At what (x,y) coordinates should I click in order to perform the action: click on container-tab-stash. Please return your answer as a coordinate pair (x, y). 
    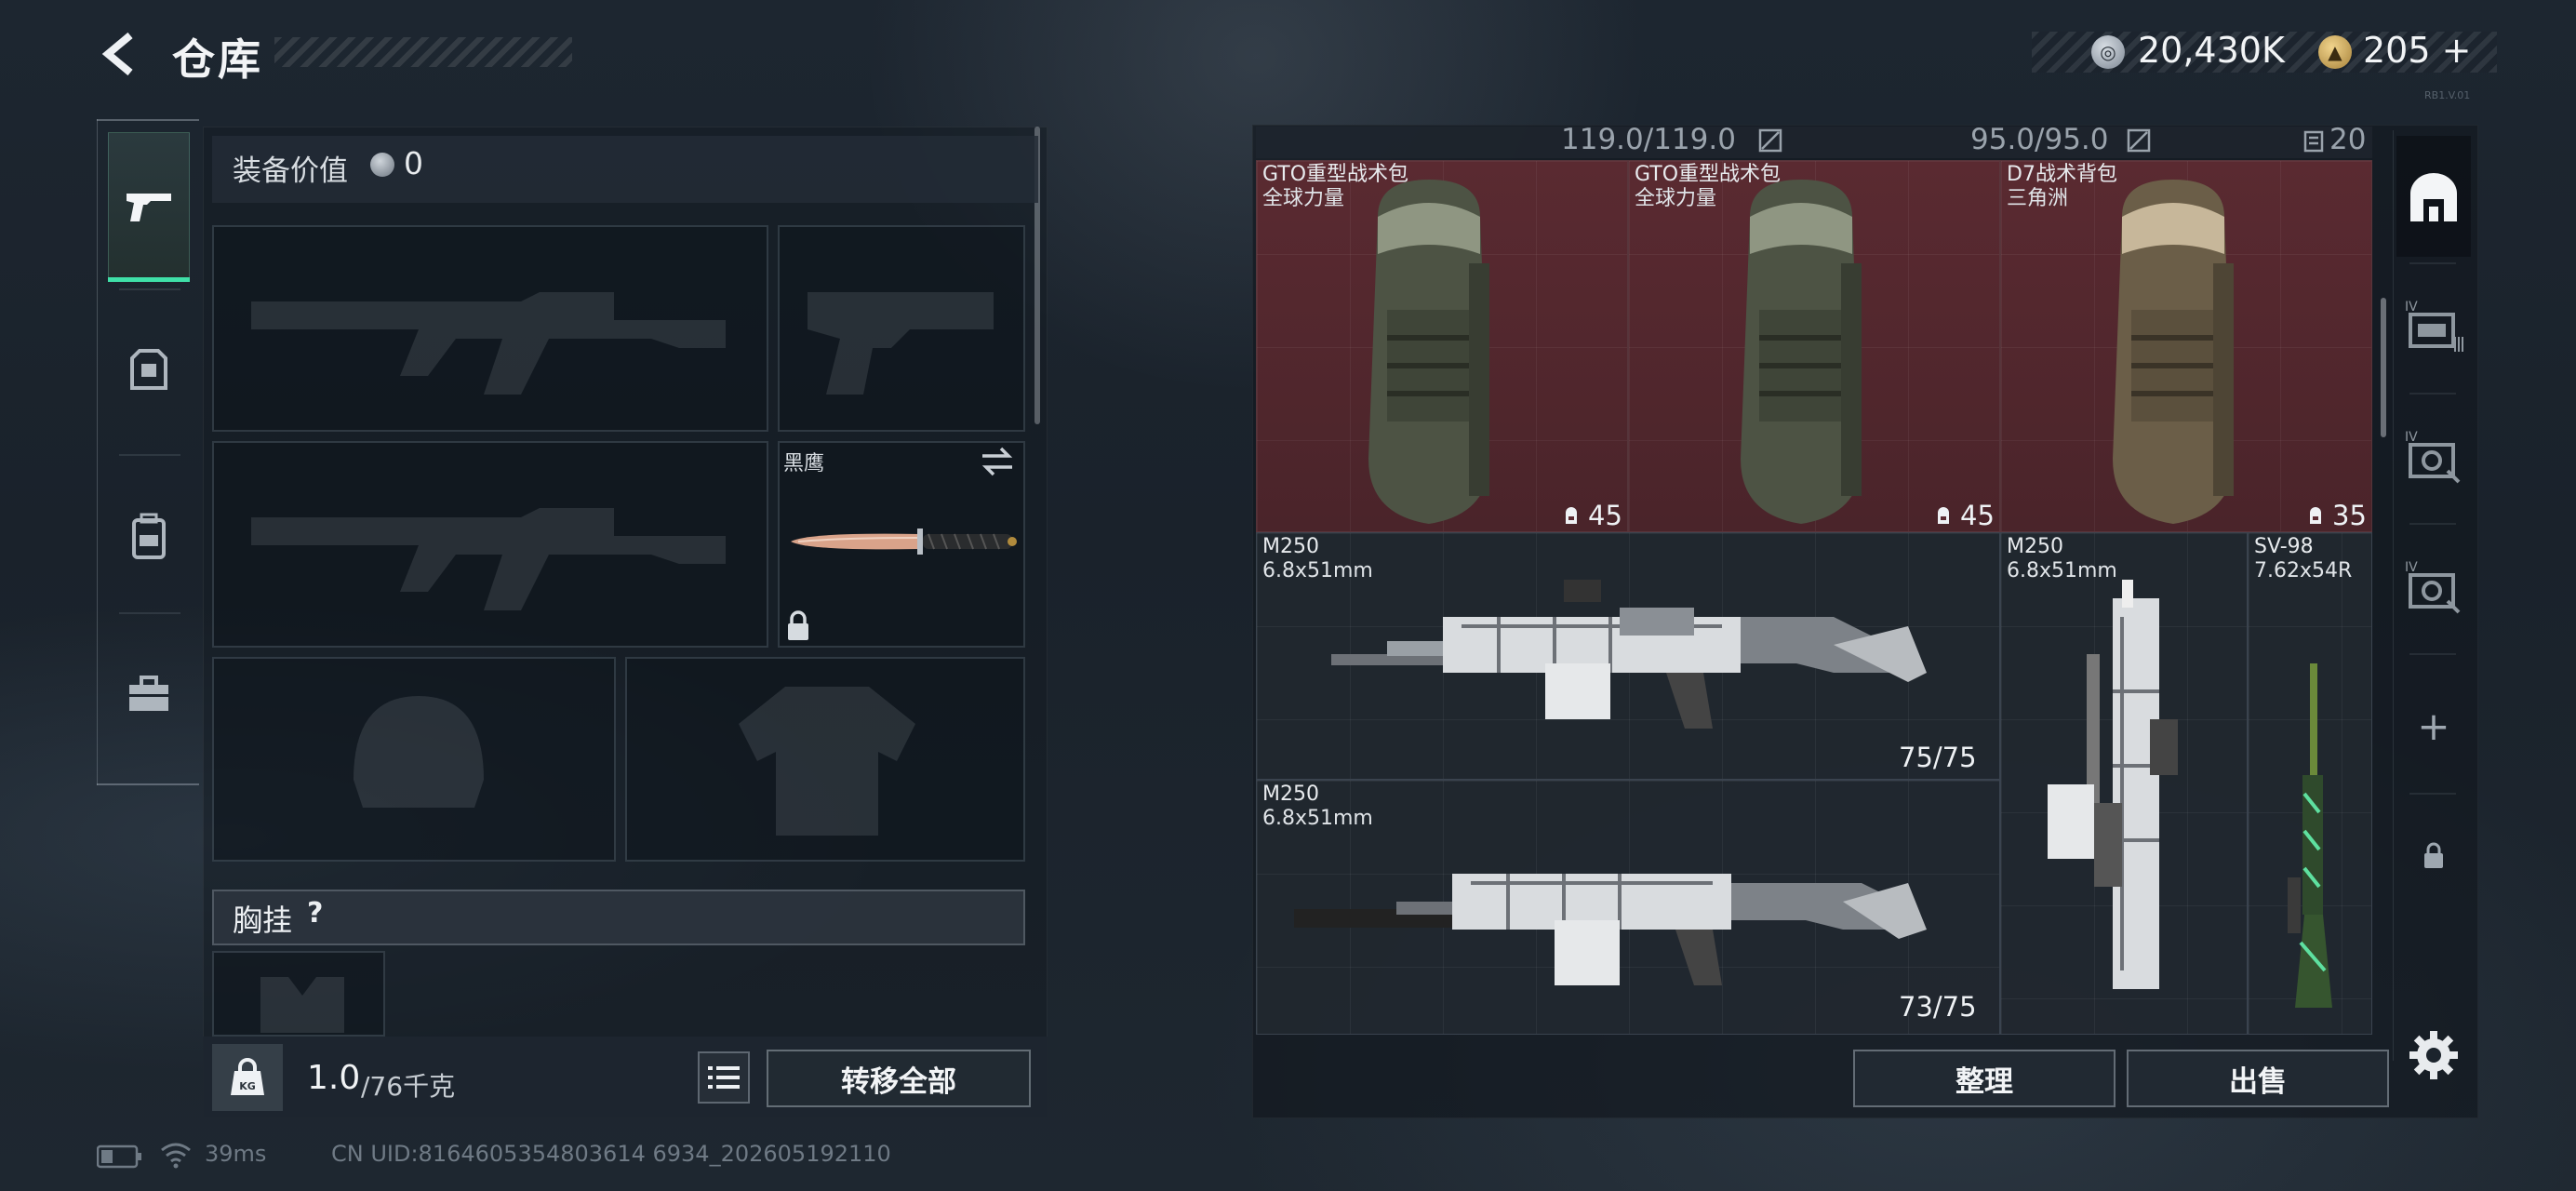
    Looking at the image, I should click on (2434, 197).